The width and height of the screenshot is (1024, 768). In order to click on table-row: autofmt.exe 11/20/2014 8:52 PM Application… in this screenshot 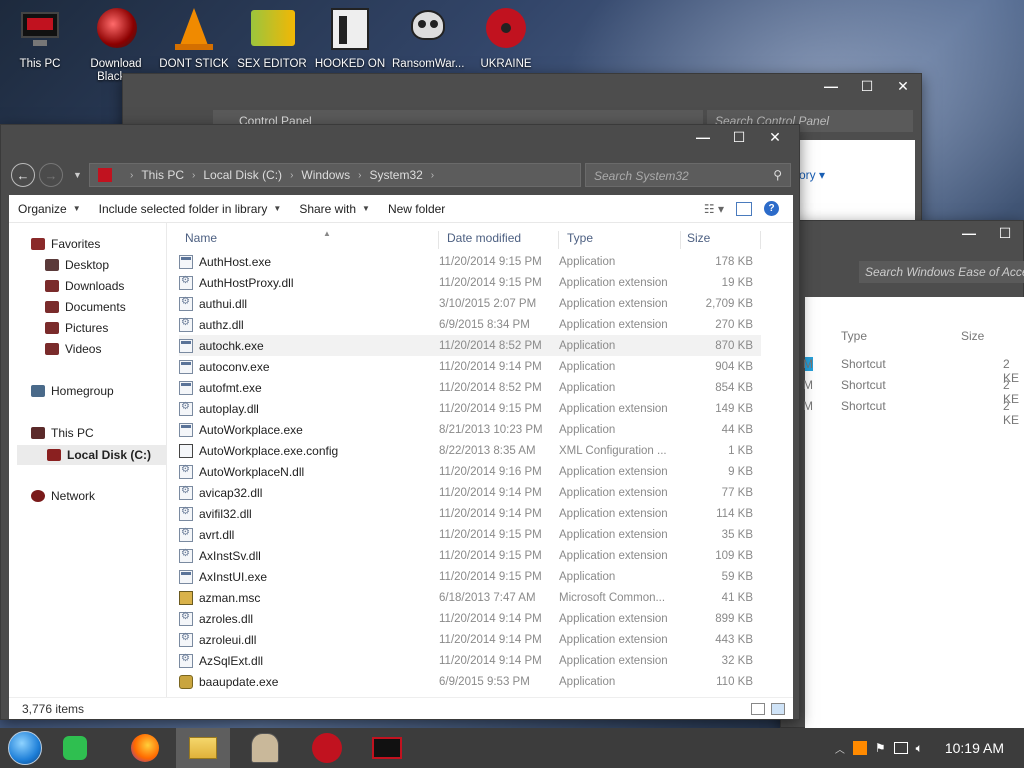, I will do `click(470, 387)`.